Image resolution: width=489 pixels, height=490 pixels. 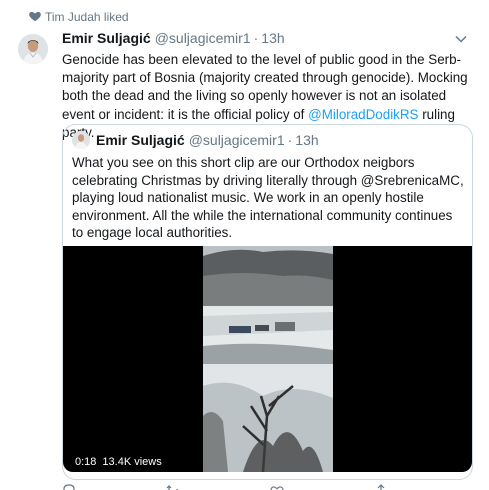 I want to click on social-context-label: Tim Judah liked, so click(x=87, y=17).